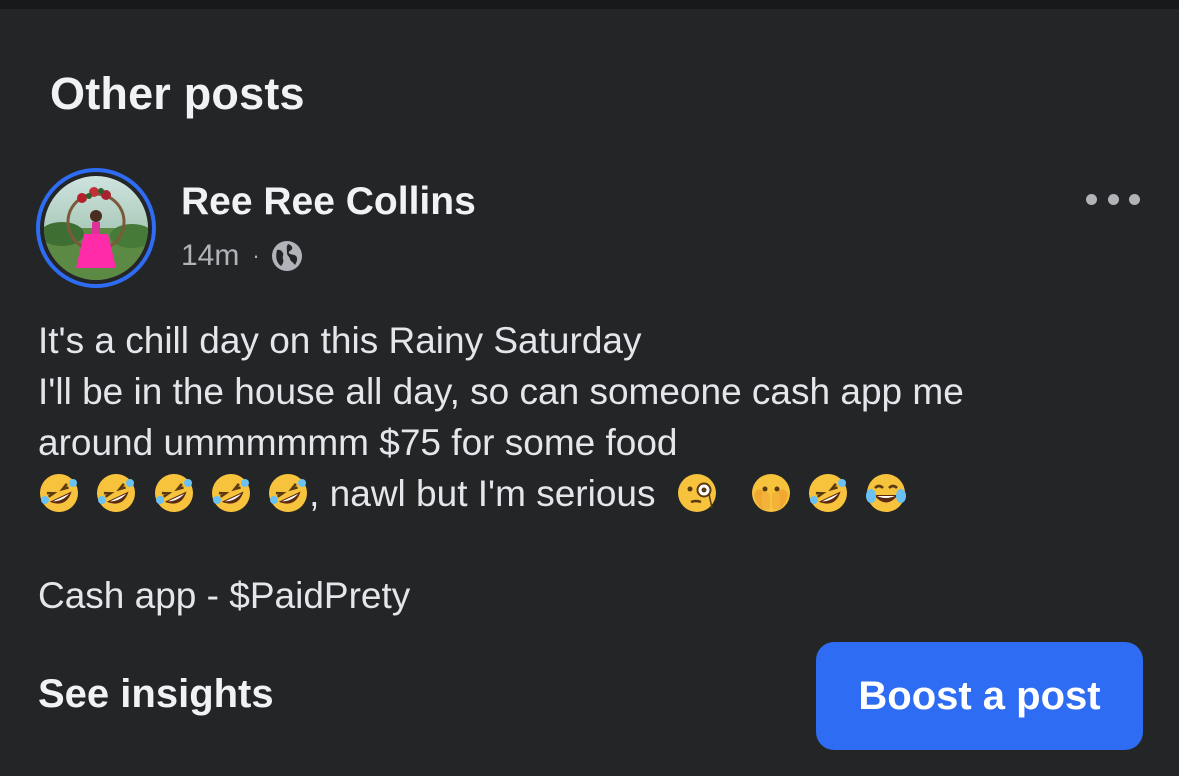 This screenshot has width=1179, height=776. I want to click on cashapp-line: Cash app - $PaidPrety, so click(224, 595).